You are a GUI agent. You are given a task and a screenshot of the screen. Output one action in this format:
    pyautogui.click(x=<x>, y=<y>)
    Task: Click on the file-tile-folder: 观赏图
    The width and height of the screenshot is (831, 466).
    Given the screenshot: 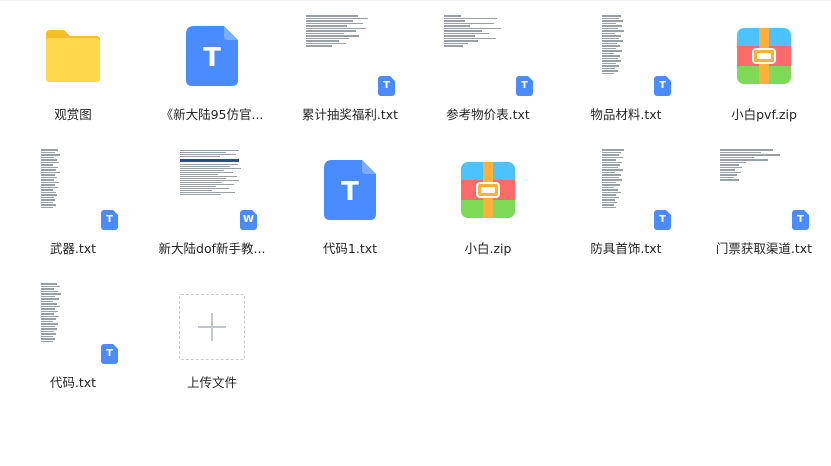 What is the action you would take?
    pyautogui.click(x=73, y=62)
    